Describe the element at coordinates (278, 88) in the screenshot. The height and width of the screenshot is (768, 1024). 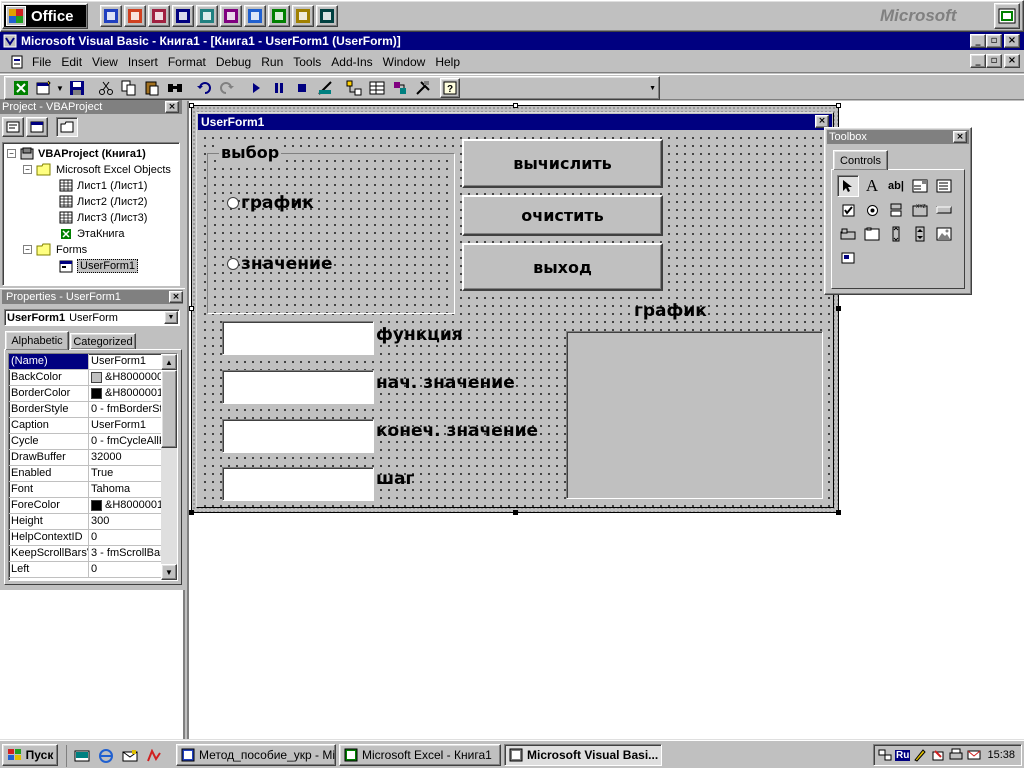
I see `break-icon` at that location.